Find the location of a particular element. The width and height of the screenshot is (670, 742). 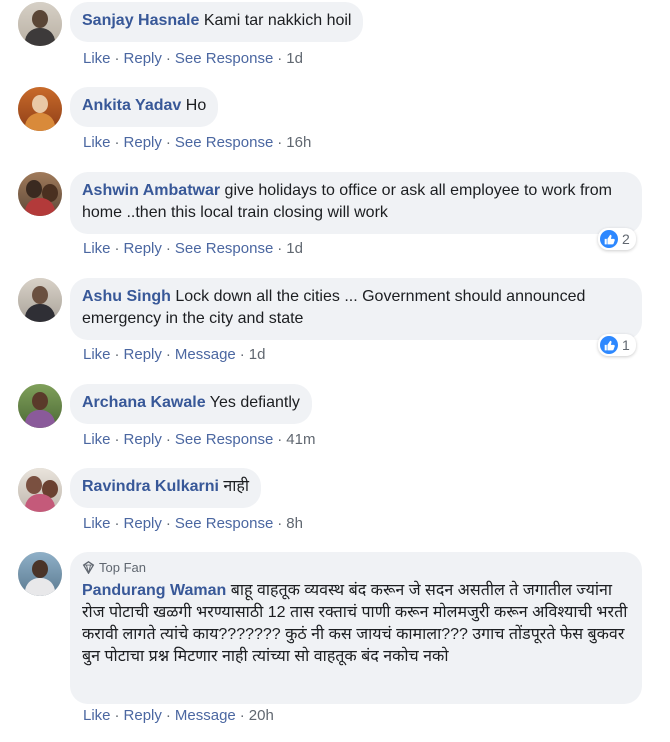

comment-actions: Like · Reply · See Response · 41m is located at coordinates (199, 439).